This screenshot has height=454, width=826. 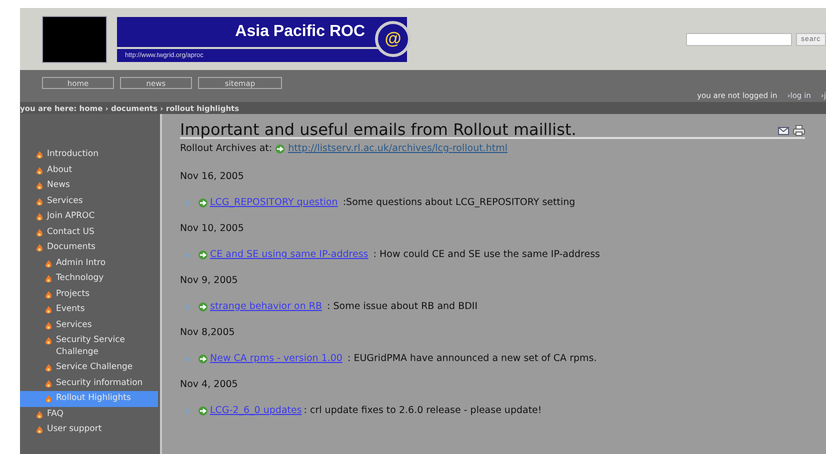 I want to click on email-description: : crl update fixes to 2.6.0 release - please update!, so click(x=423, y=411).